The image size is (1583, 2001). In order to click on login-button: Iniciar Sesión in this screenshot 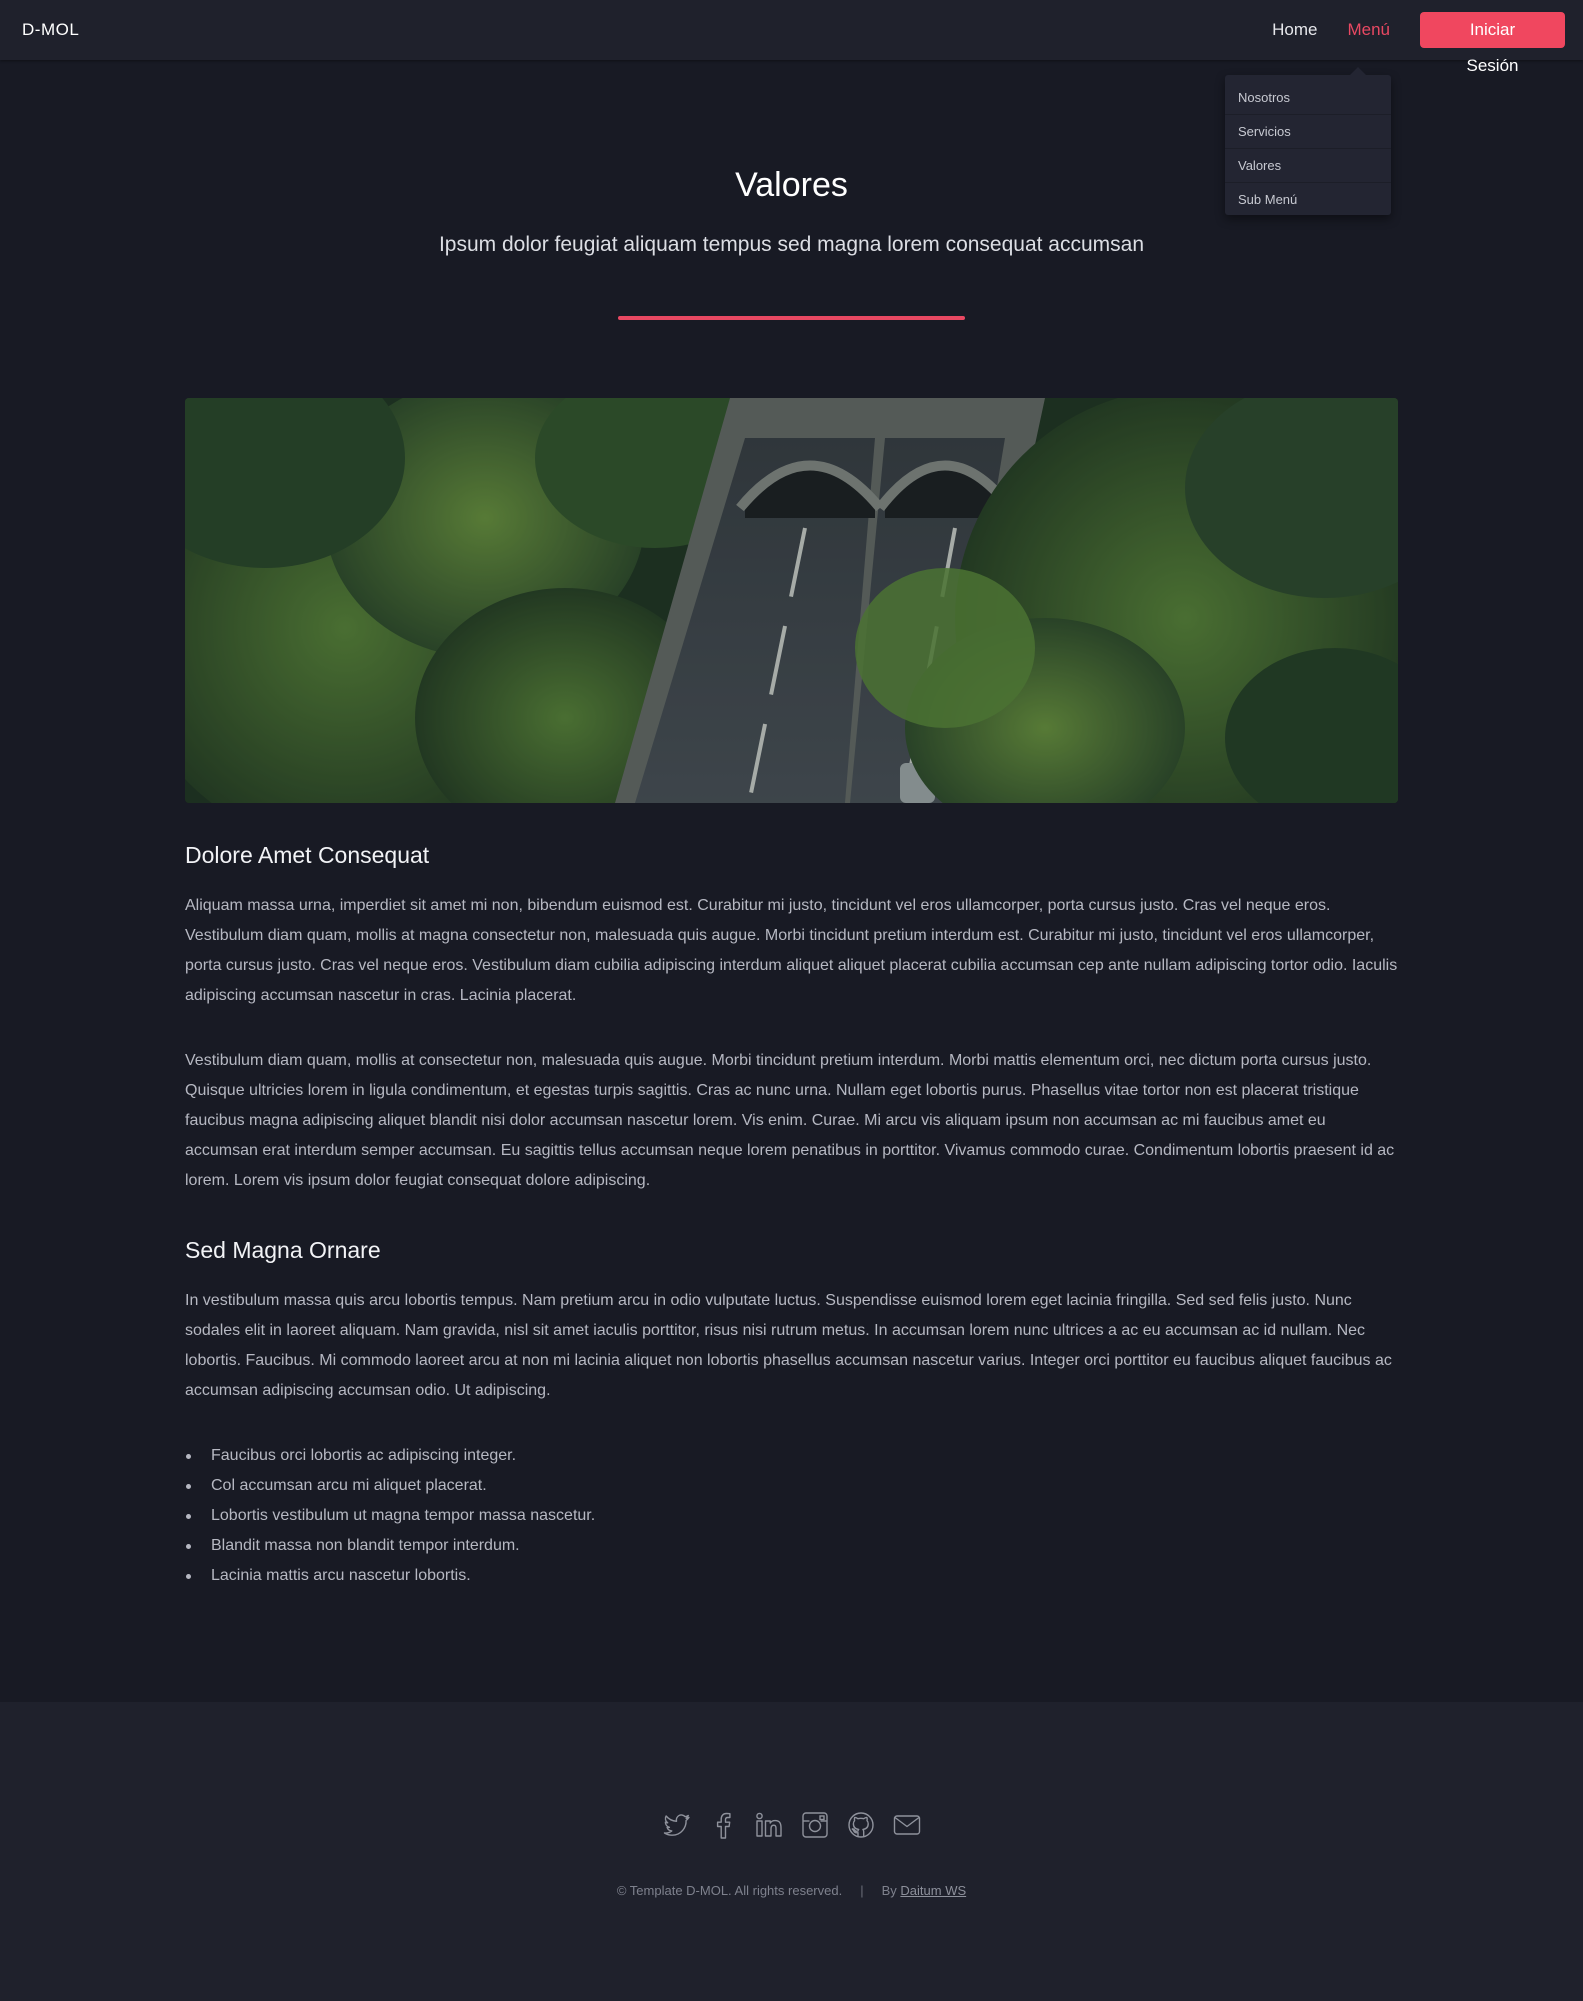, I will do `click(1492, 43)`.